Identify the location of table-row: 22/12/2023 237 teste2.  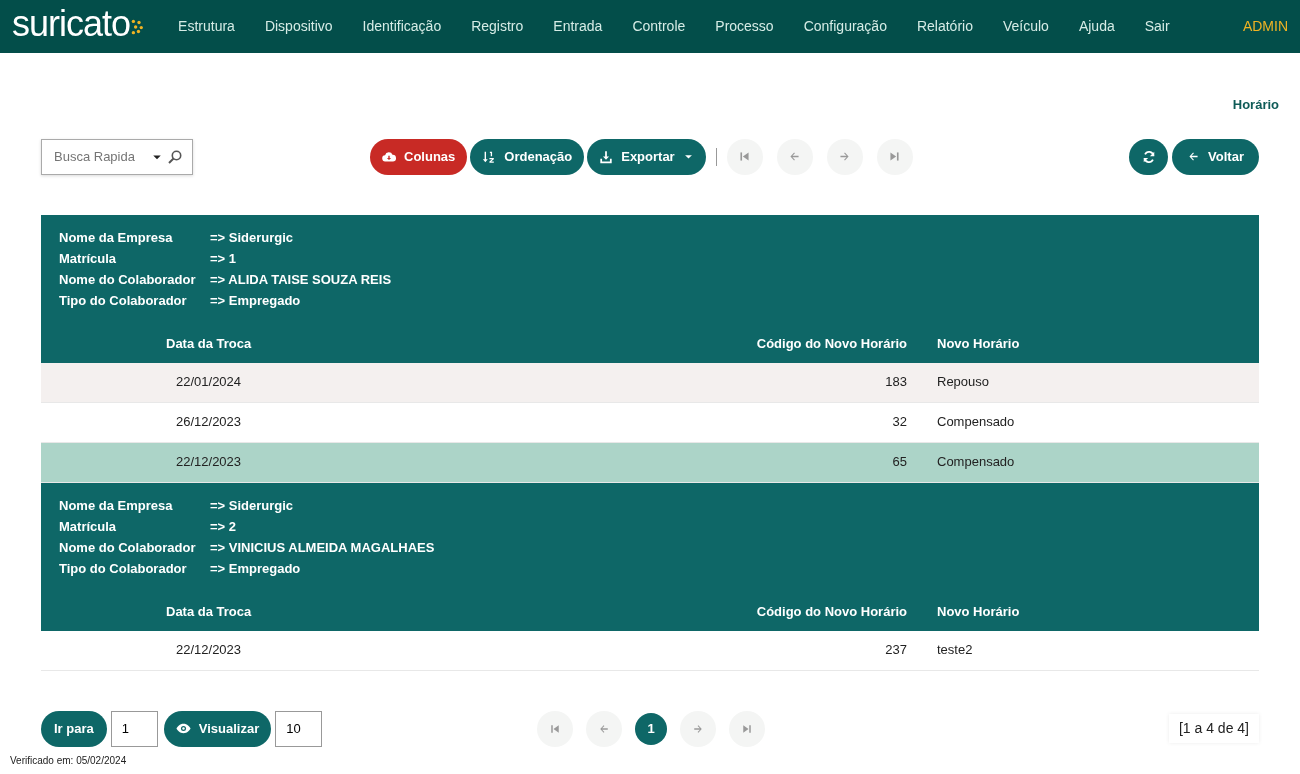
(650, 650).